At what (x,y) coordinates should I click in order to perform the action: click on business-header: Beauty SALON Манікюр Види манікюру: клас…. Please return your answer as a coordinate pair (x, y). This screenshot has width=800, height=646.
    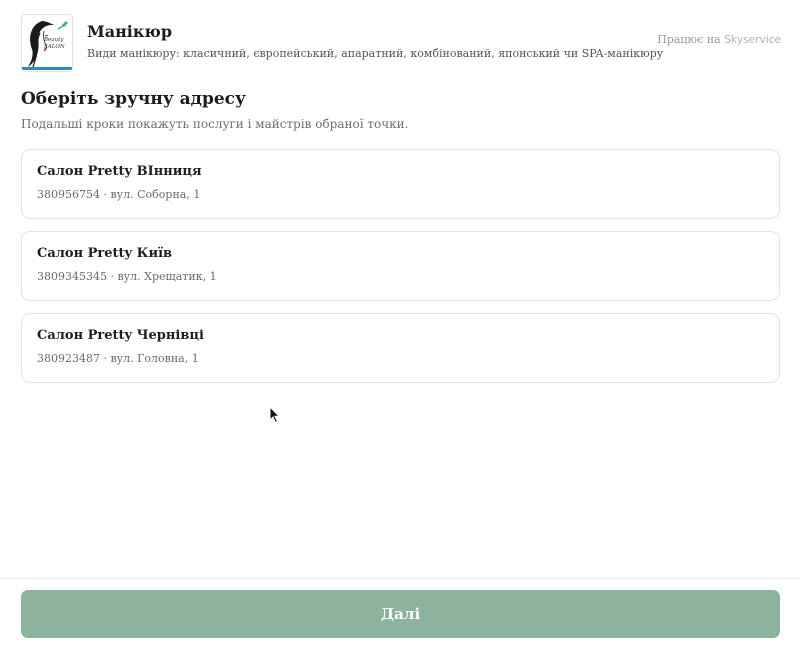
    Looking at the image, I should click on (401, 43).